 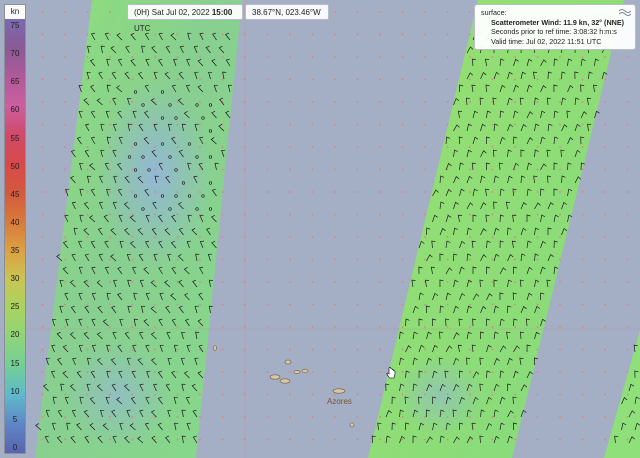 What do you see at coordinates (15, 166) in the screenshot?
I see `legend-tick: 50` at bounding box center [15, 166].